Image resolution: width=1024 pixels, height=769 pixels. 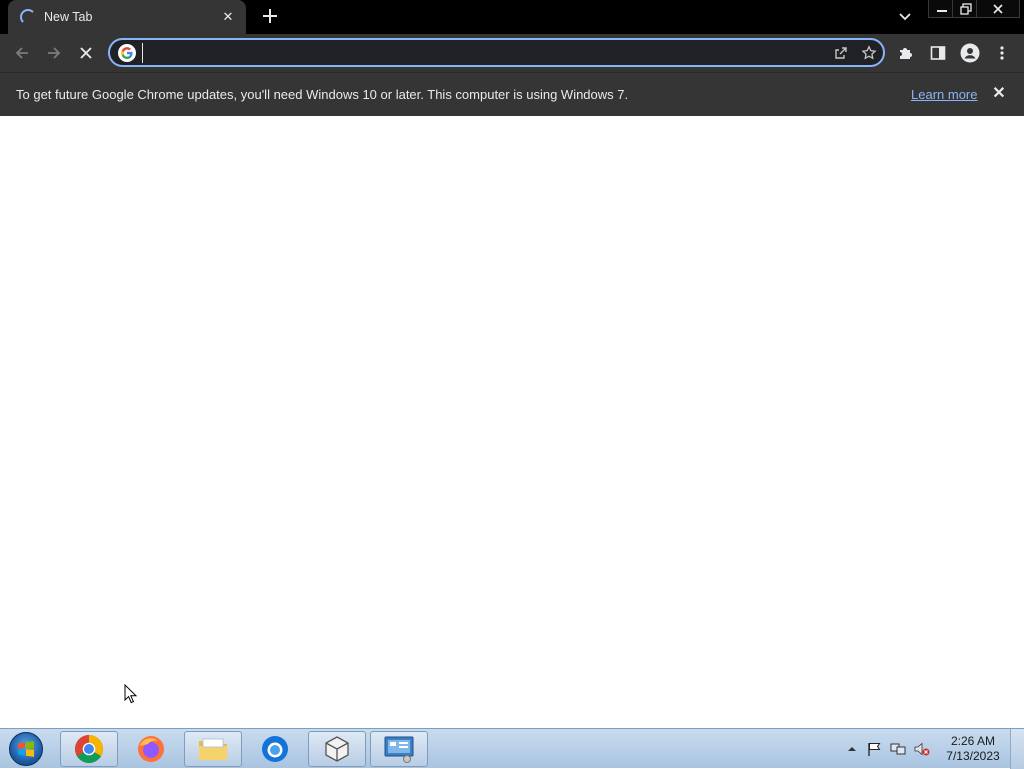 What do you see at coordinates (68, 17) in the screenshot?
I see `tab-title: New Tab` at bounding box center [68, 17].